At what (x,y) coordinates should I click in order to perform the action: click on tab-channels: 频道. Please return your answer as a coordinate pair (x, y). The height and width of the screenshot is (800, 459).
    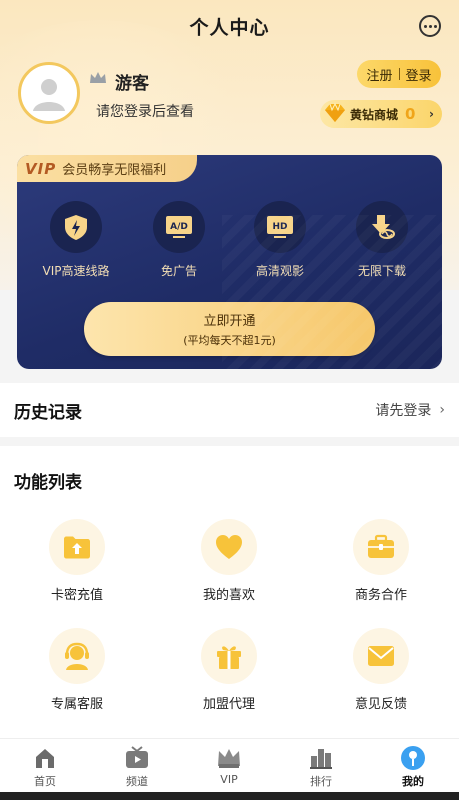
    Looking at the image, I should click on (137, 767).